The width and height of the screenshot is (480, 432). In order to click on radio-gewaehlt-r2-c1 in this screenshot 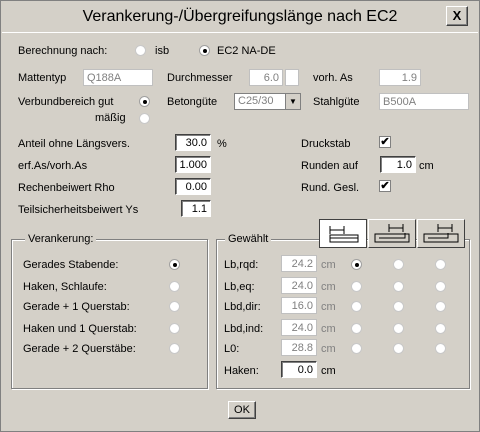, I will do `click(398, 306)`.